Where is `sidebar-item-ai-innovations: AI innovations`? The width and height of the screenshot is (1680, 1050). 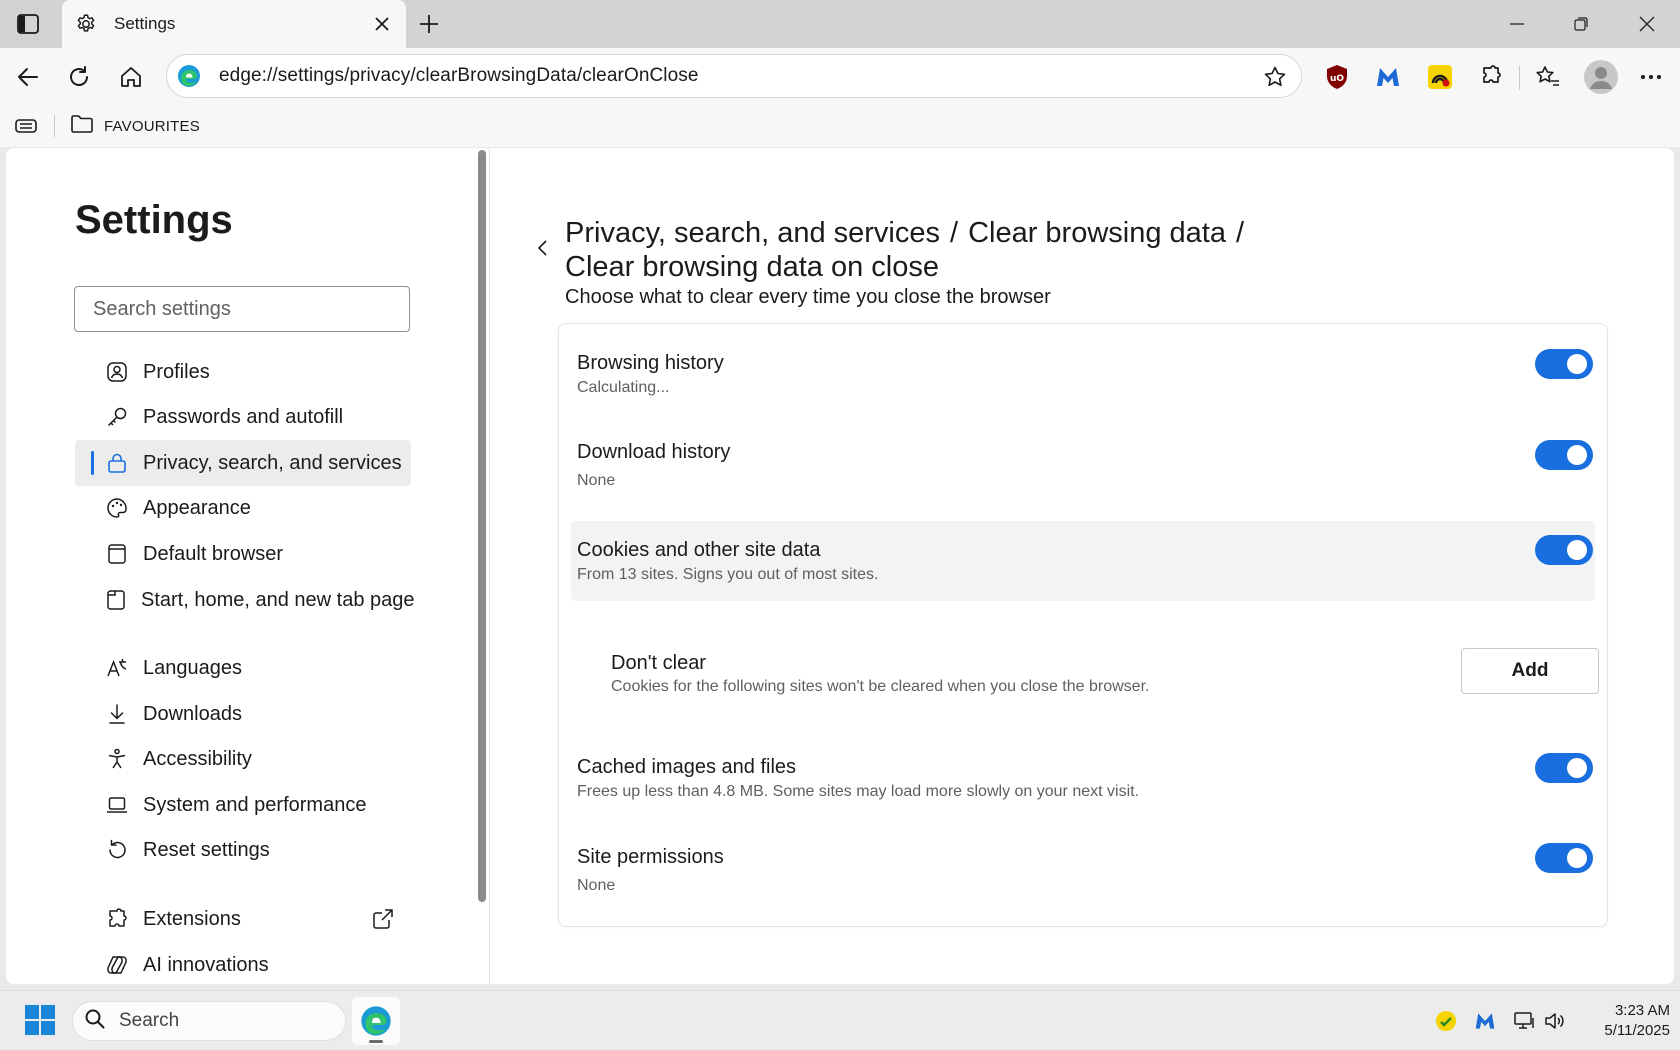 sidebar-item-ai-innovations: AI innovations is located at coordinates (243, 963).